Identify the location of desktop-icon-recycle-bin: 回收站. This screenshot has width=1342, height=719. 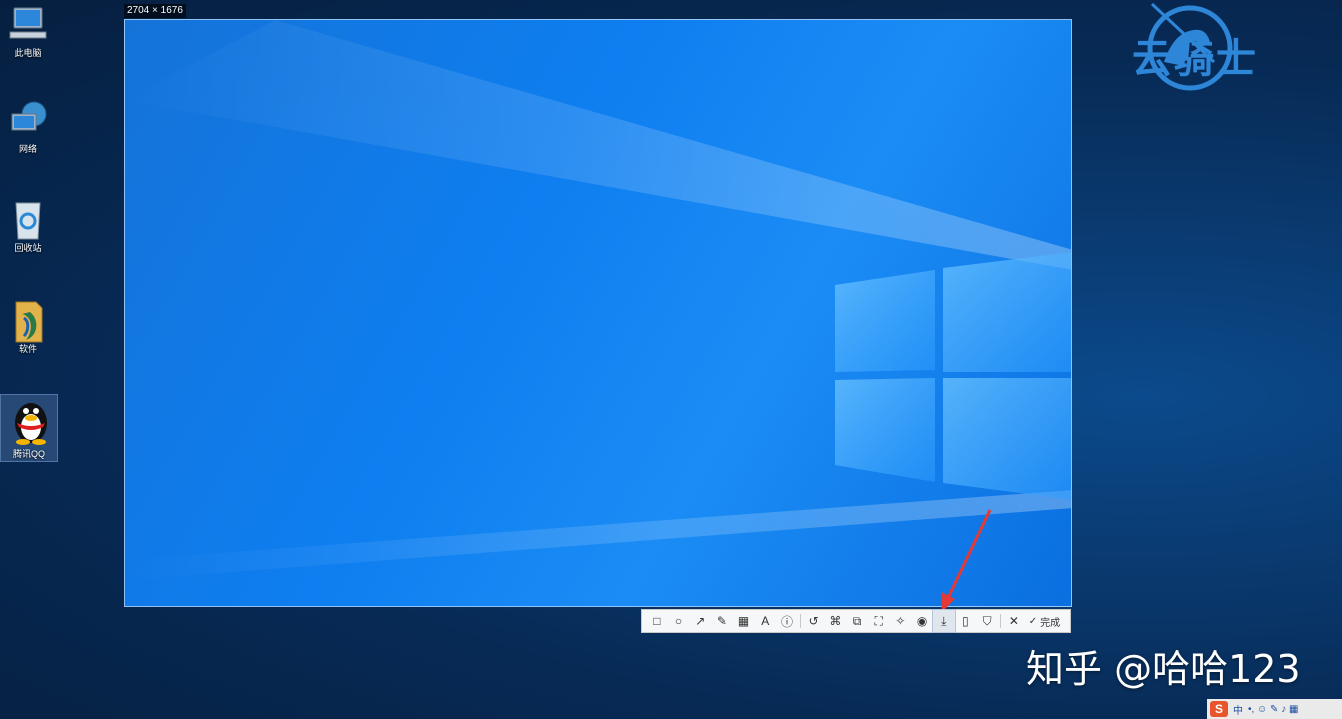
(28, 226).